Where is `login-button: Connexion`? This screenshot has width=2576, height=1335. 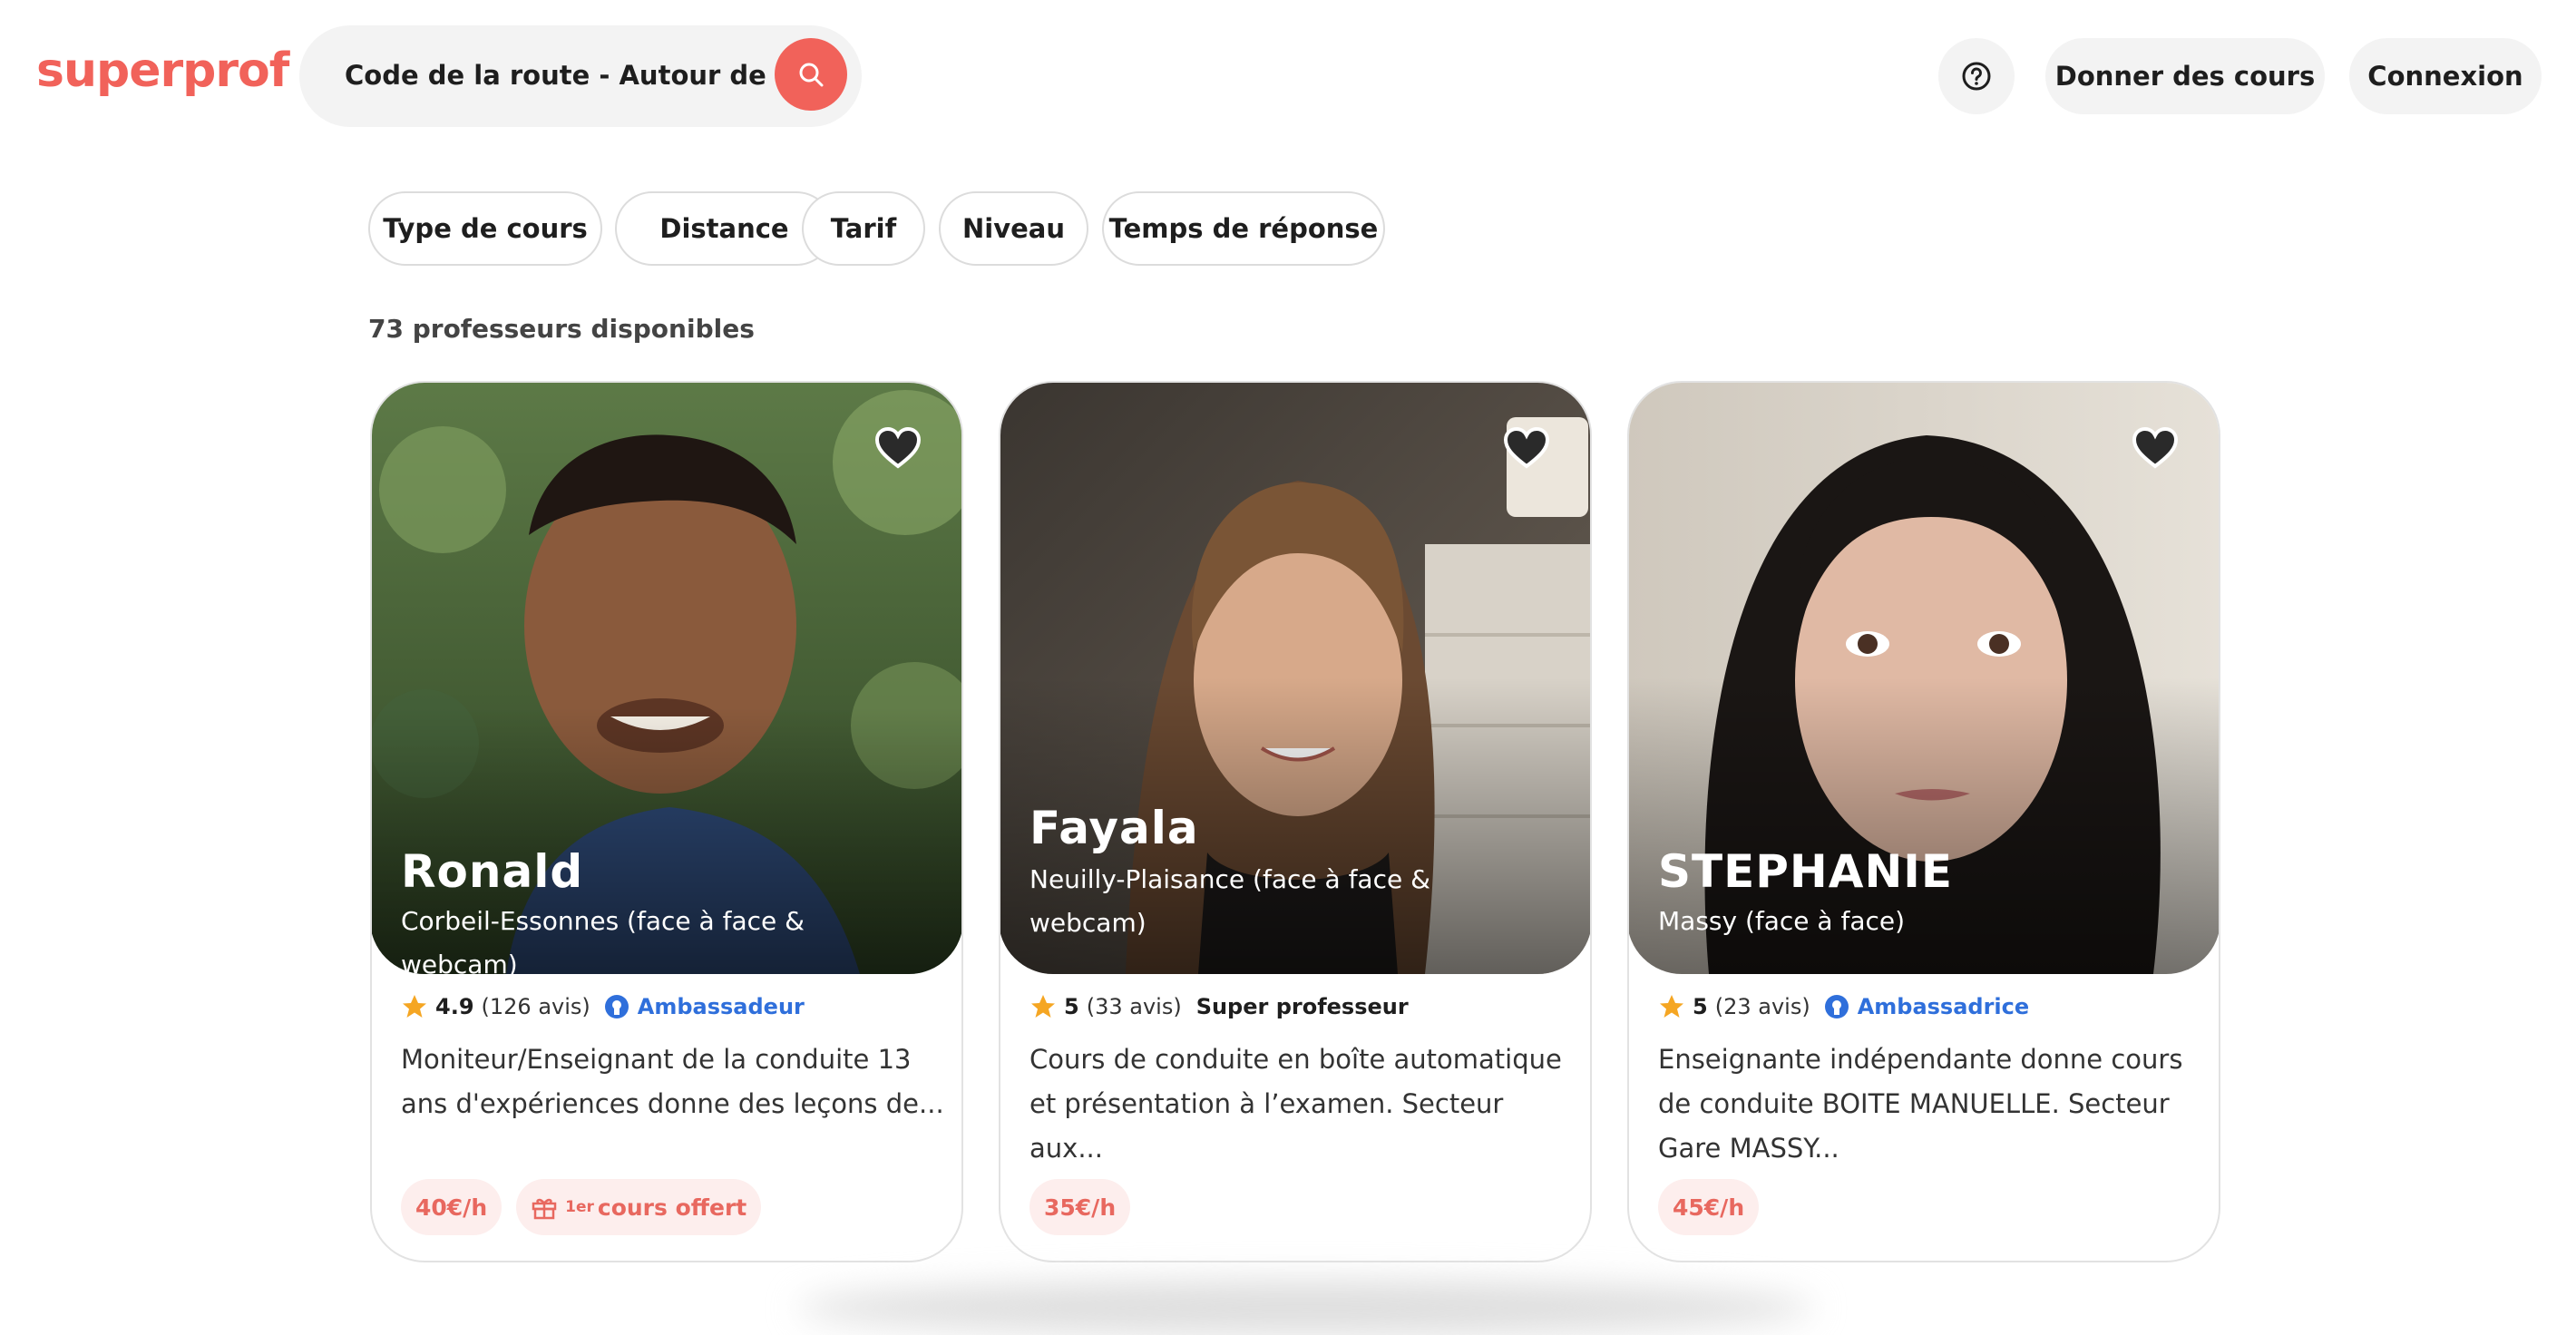 login-button: Connexion is located at coordinates (2445, 76).